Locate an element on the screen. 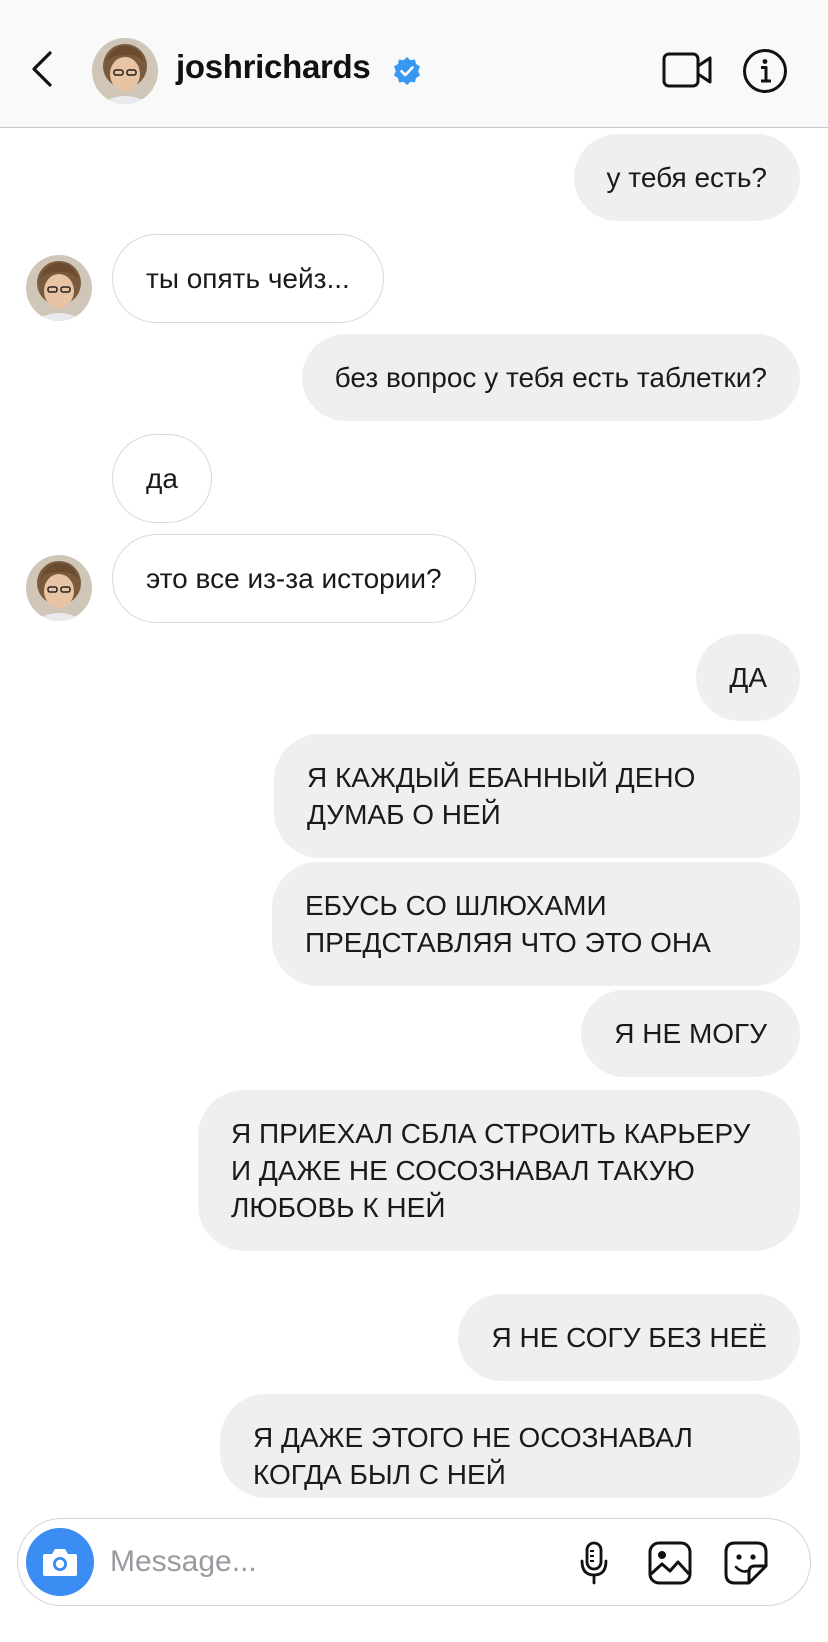 This screenshot has width=828, height=1642. message-incoming: да is located at coordinates (162, 478).